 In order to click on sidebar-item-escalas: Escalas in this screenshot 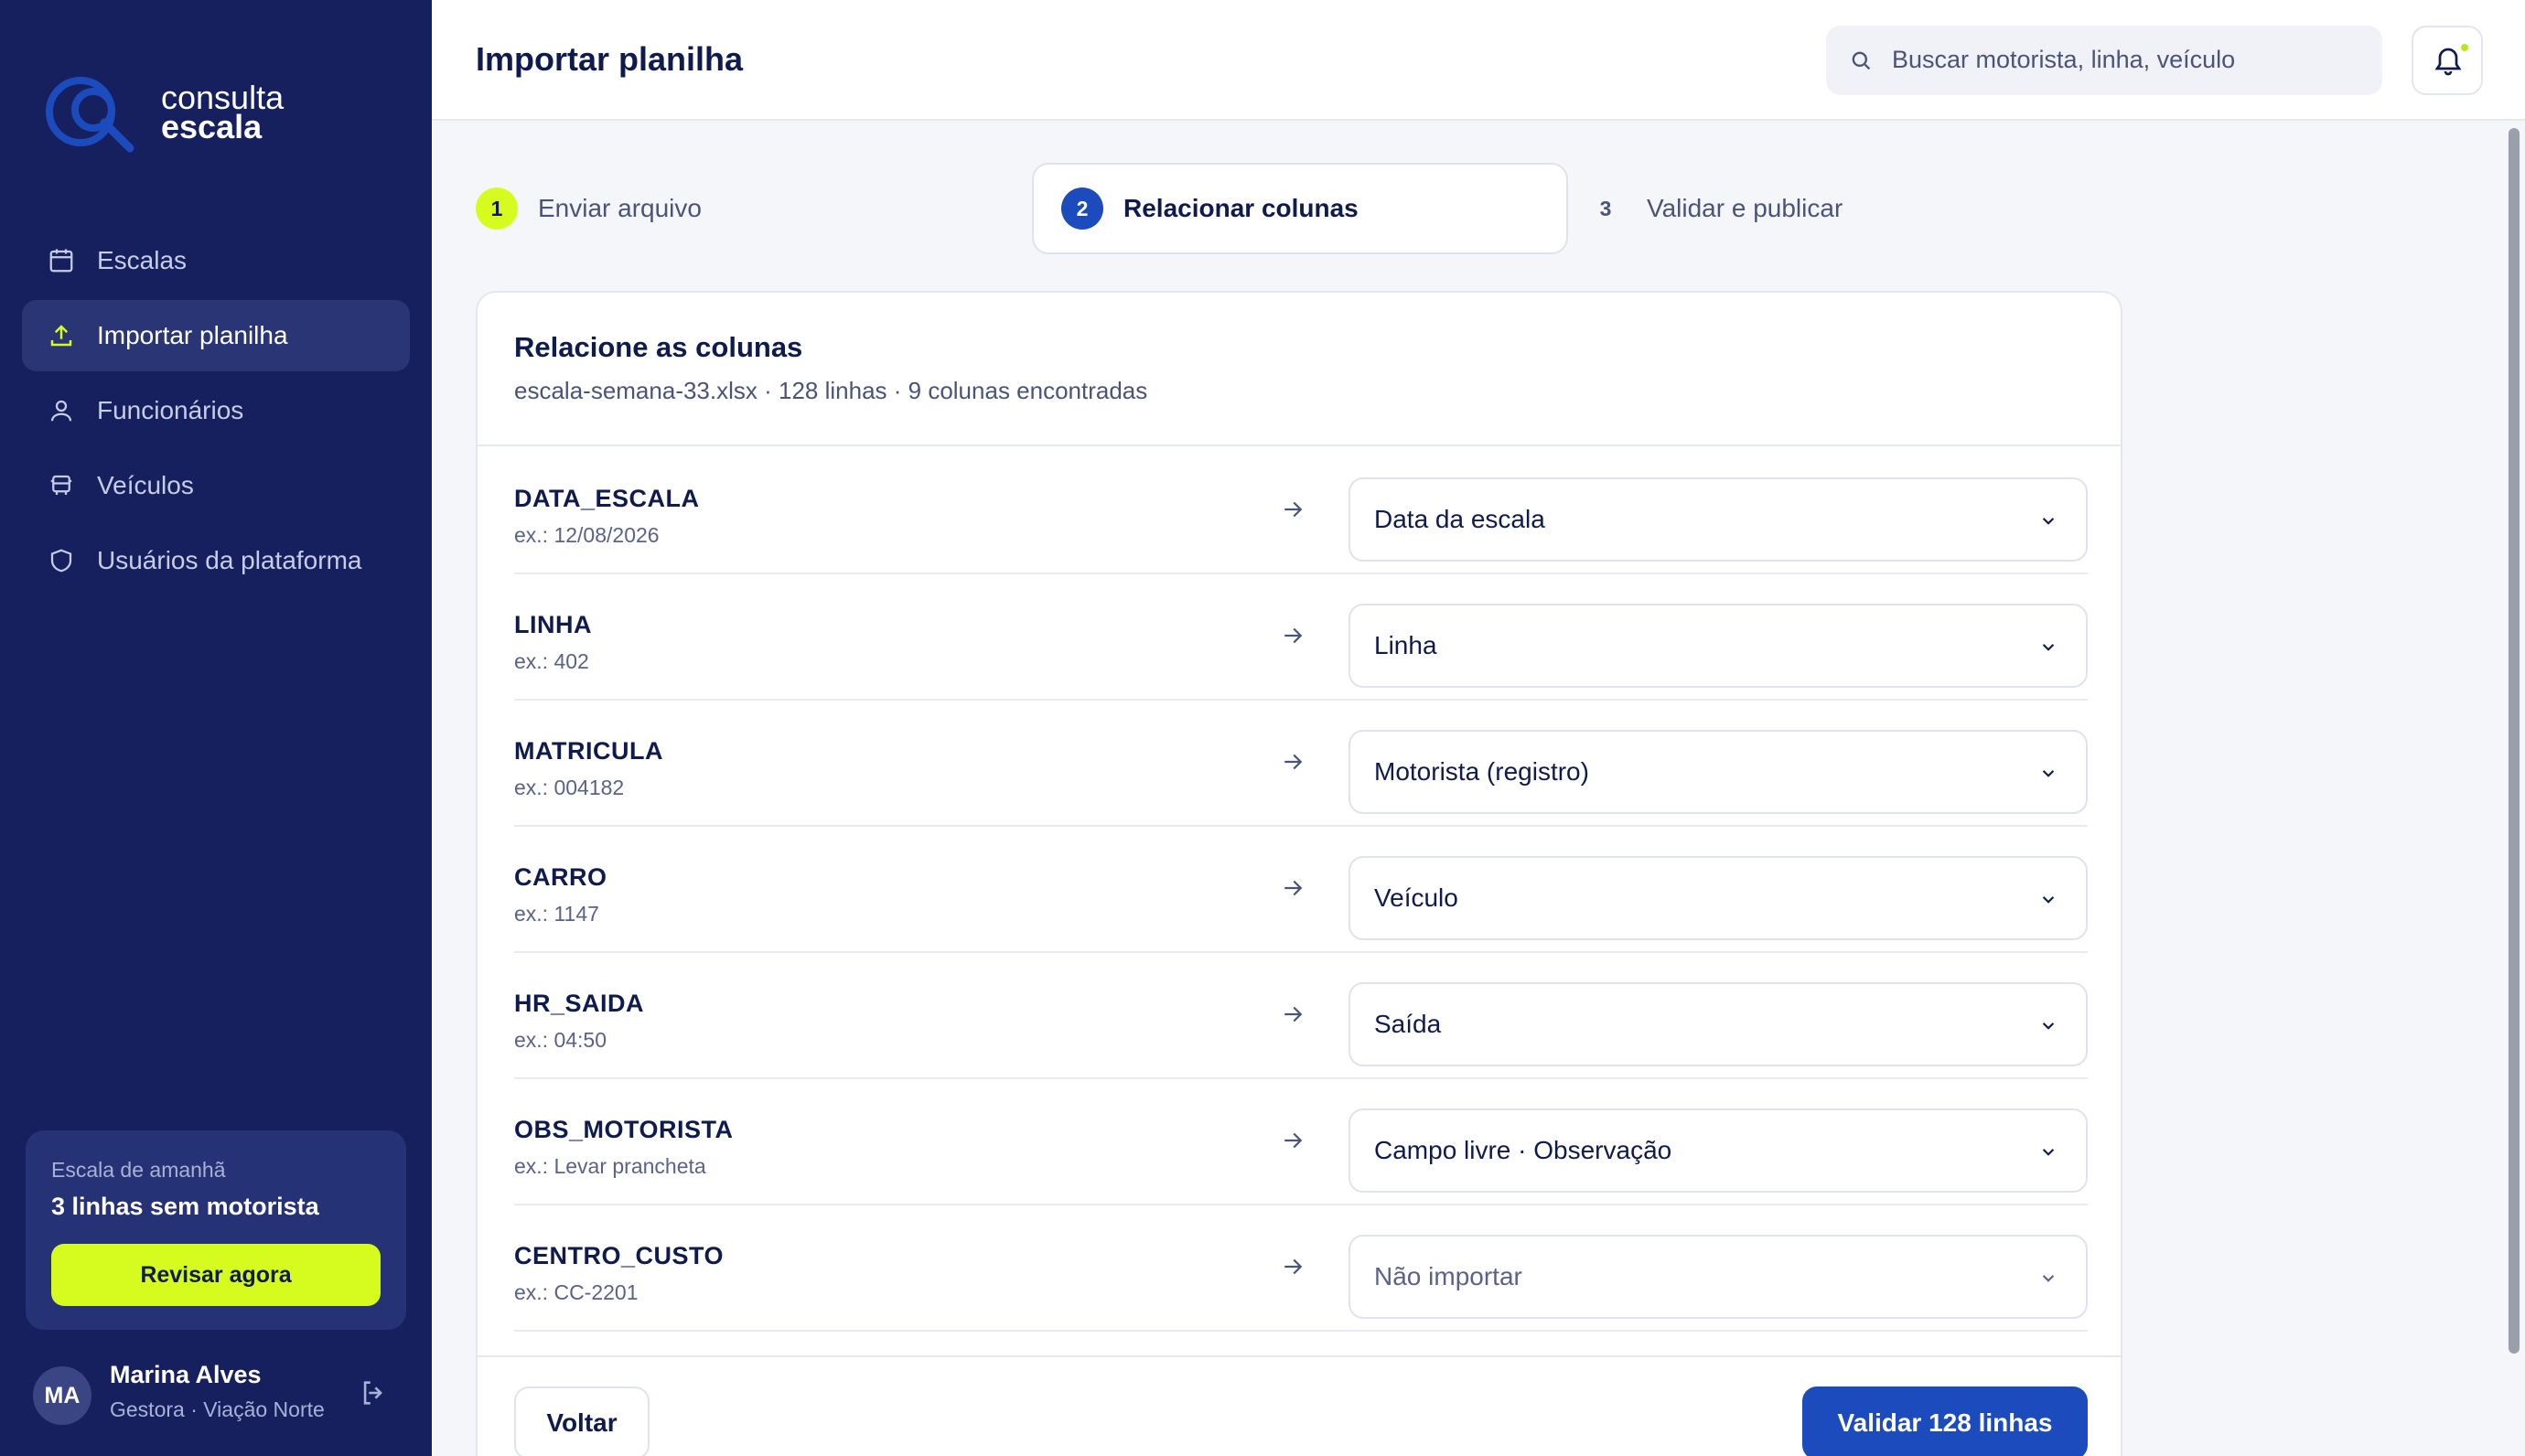, I will do `click(216, 260)`.